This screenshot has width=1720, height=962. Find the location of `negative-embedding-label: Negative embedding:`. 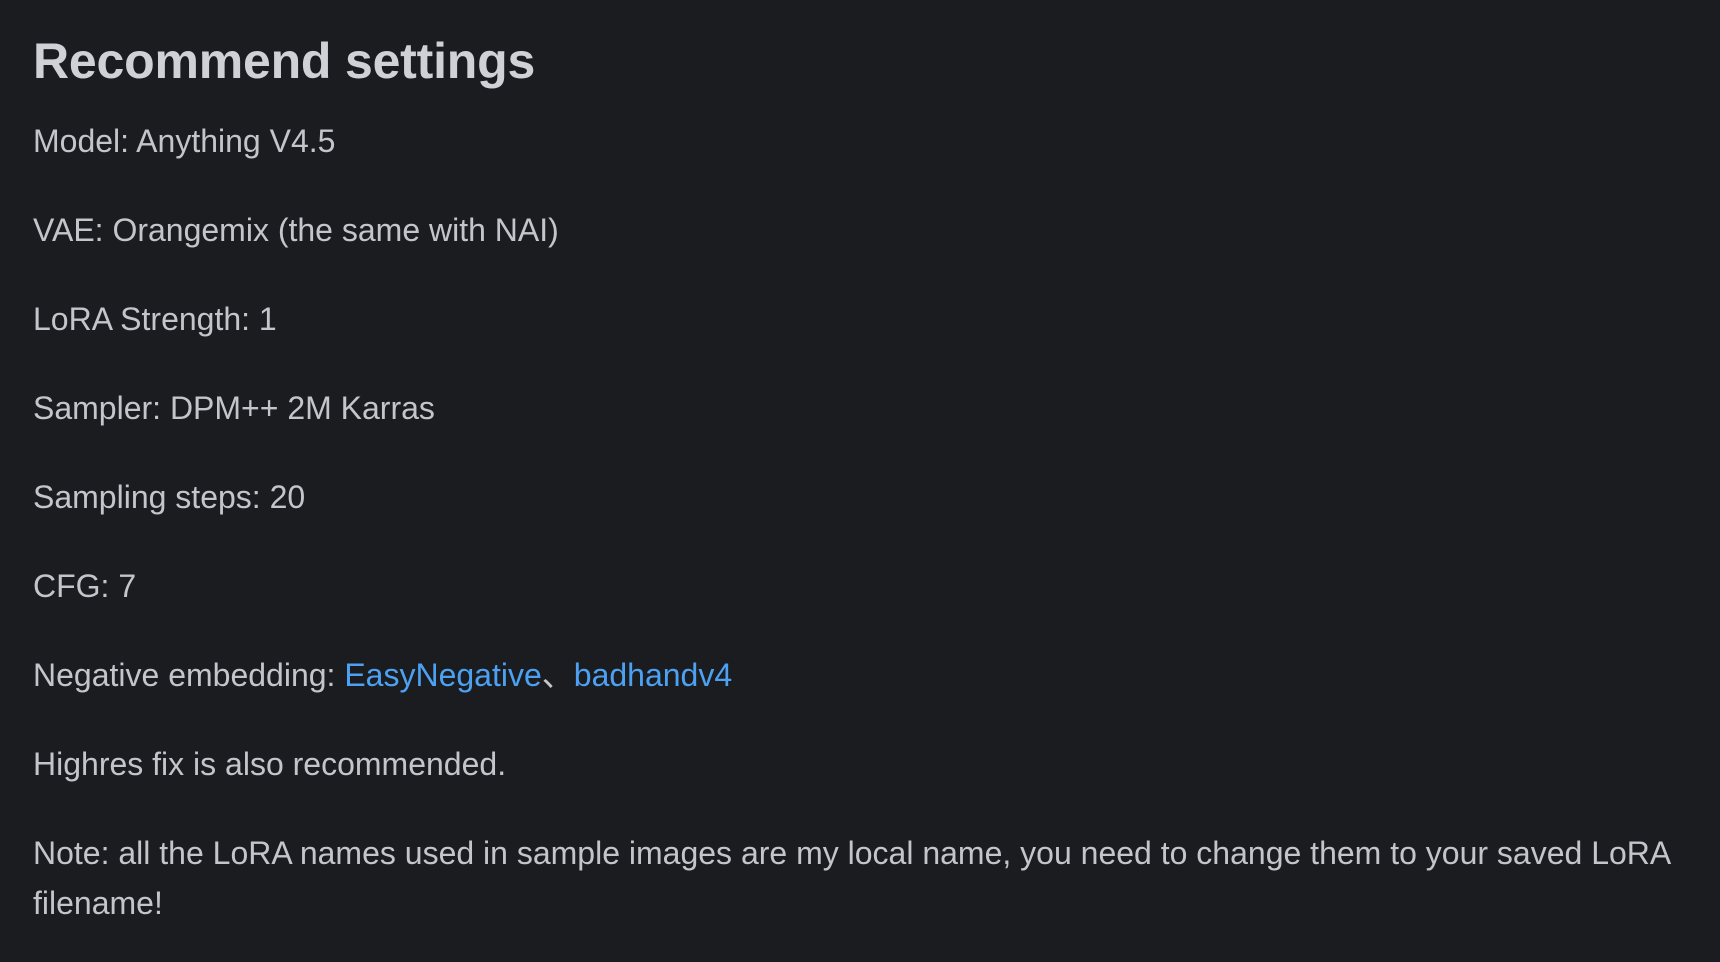

negative-embedding-label: Negative embedding: is located at coordinates (189, 675).